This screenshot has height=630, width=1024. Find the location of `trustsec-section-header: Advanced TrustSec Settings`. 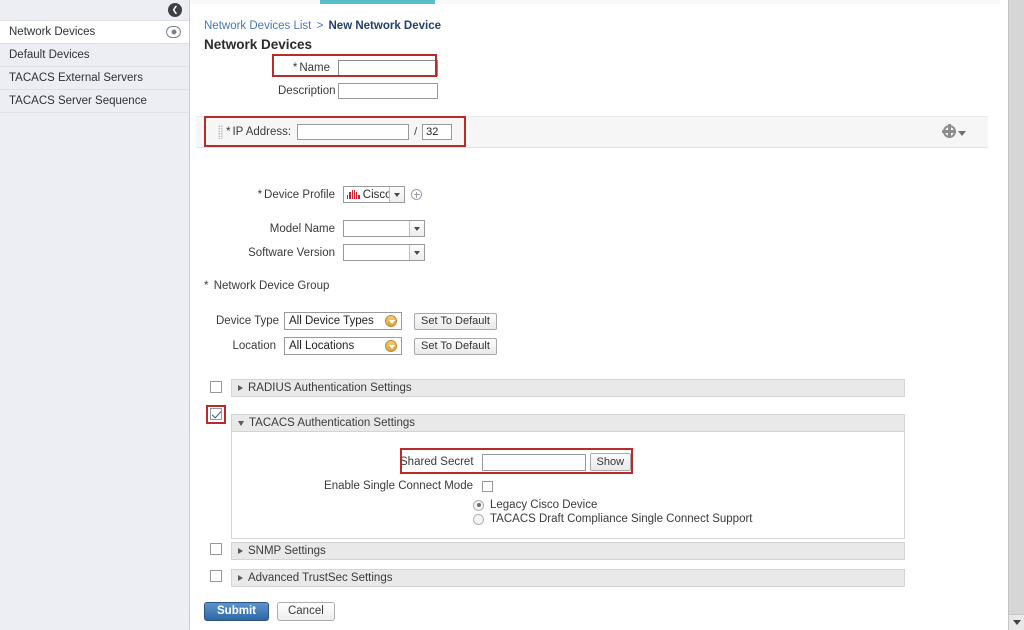

trustsec-section-header: Advanced TrustSec Settings is located at coordinates (568, 578).